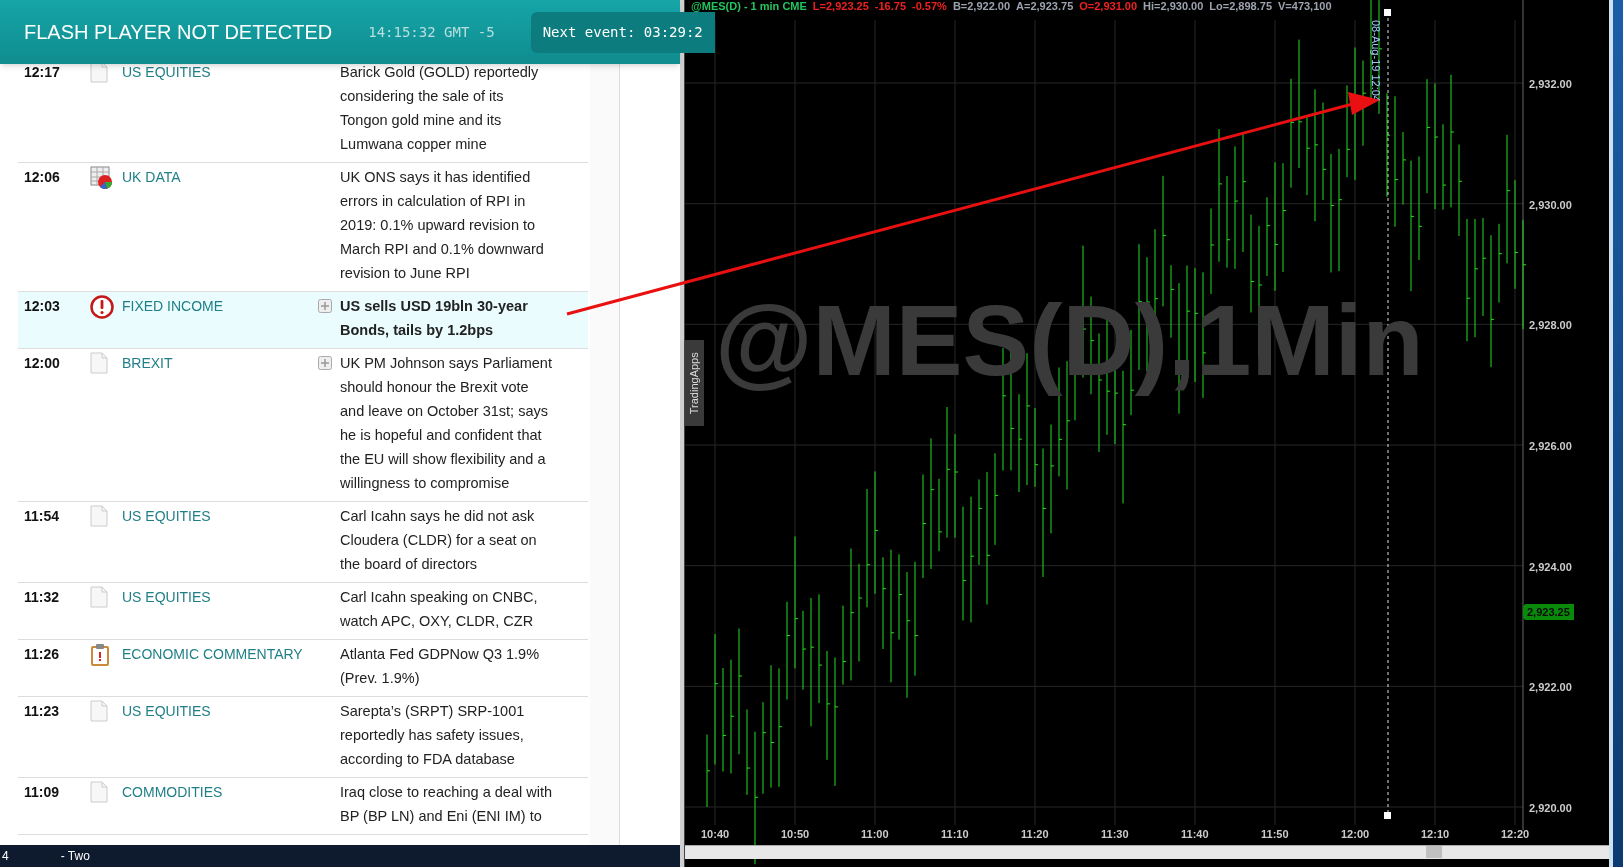 Image resolution: width=1623 pixels, height=867 pixels. What do you see at coordinates (1550, 446) in the screenshot?
I see `price-axis-label: 2,926.00` at bounding box center [1550, 446].